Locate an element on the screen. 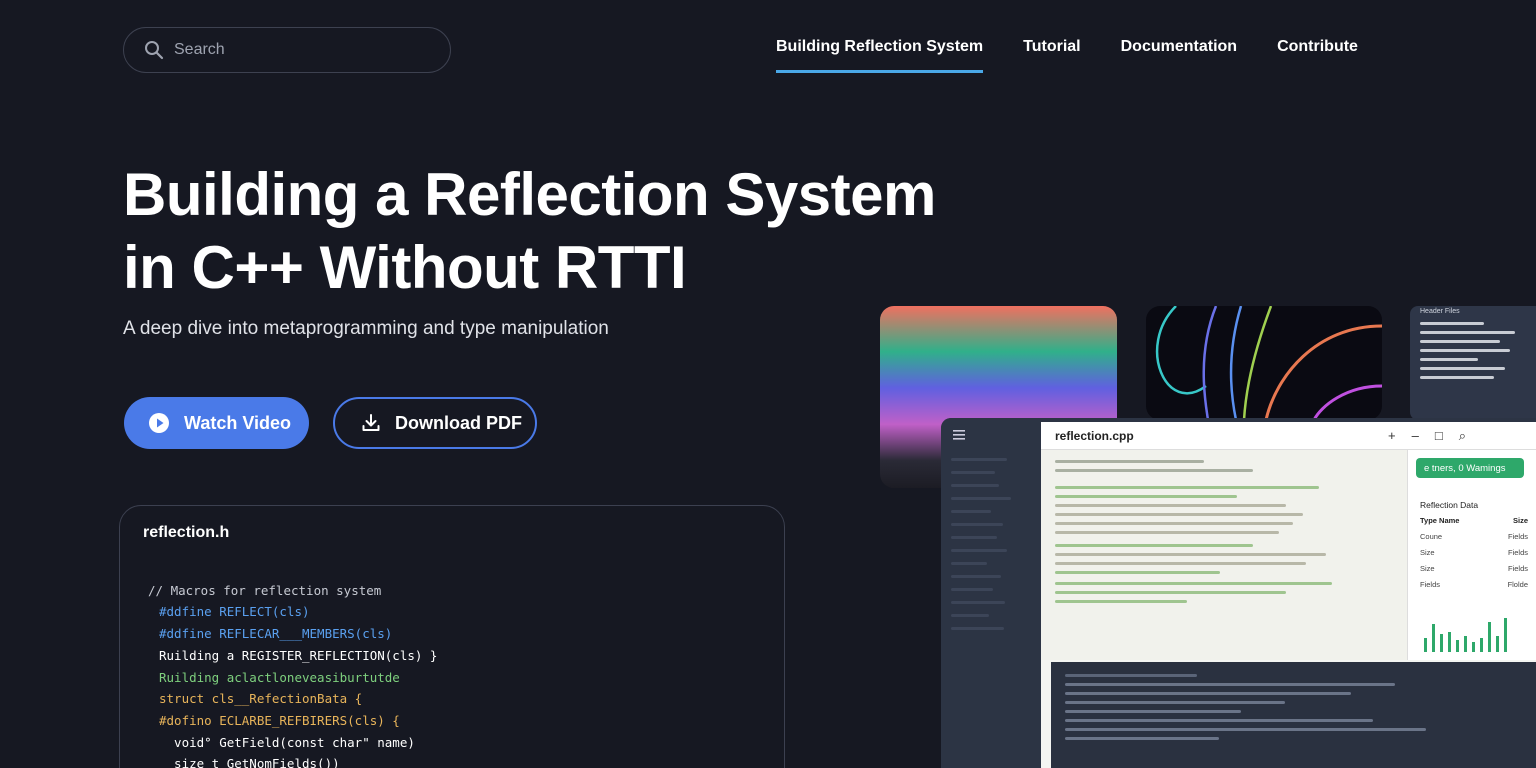 The width and height of the screenshot is (1536, 768). table-row: Coune Fields is located at coordinates (1474, 536).